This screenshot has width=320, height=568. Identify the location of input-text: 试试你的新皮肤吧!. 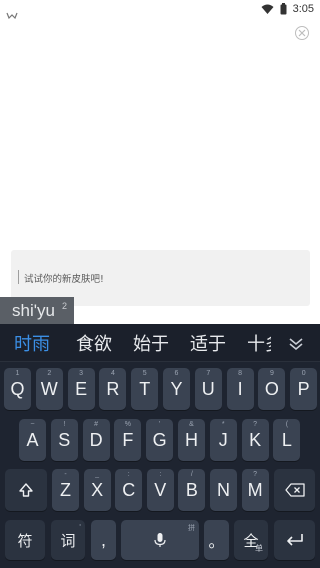
(64, 279).